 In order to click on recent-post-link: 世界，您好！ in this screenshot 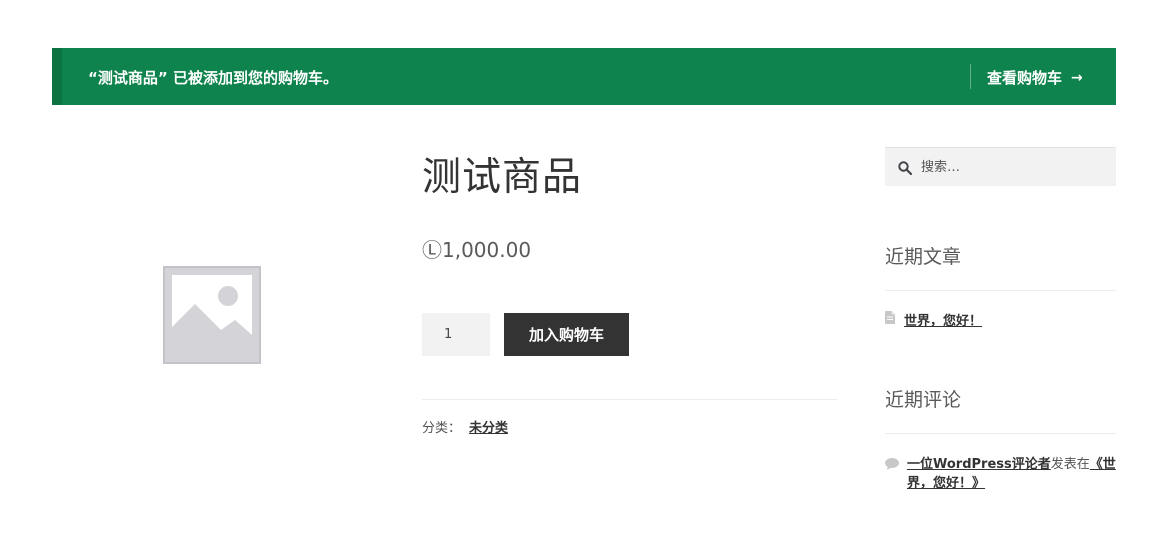, I will do `click(943, 319)`.